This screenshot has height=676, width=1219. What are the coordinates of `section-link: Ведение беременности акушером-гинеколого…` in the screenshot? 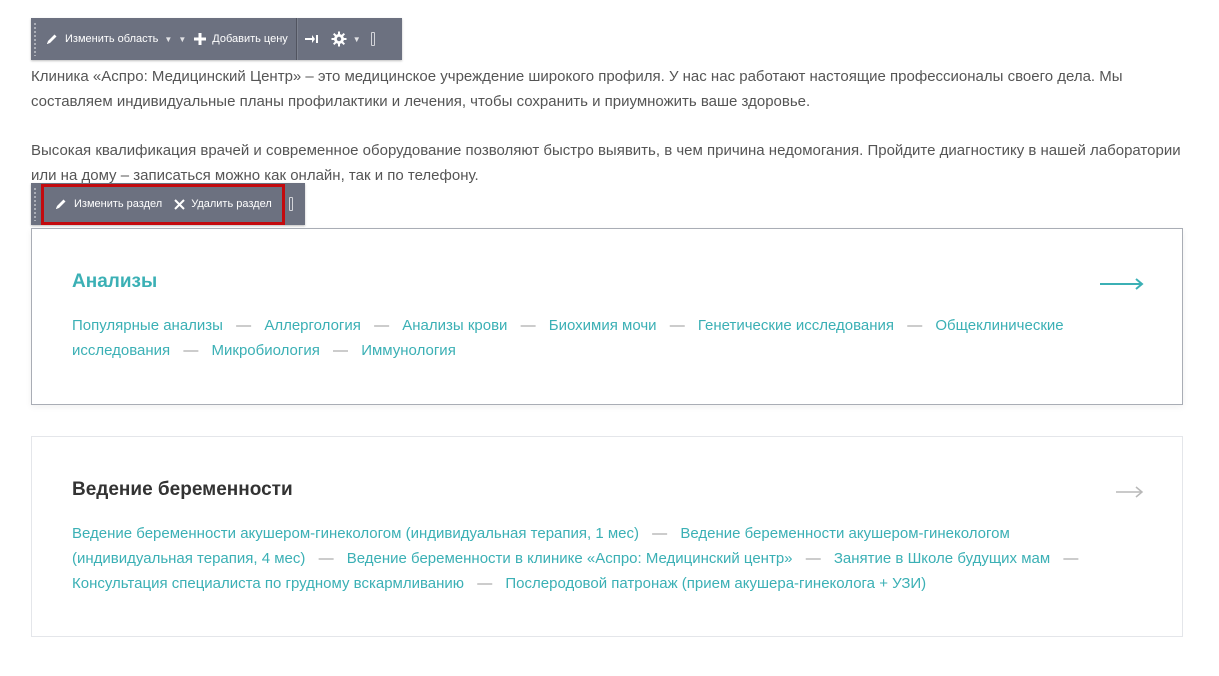 It's located at (355, 533).